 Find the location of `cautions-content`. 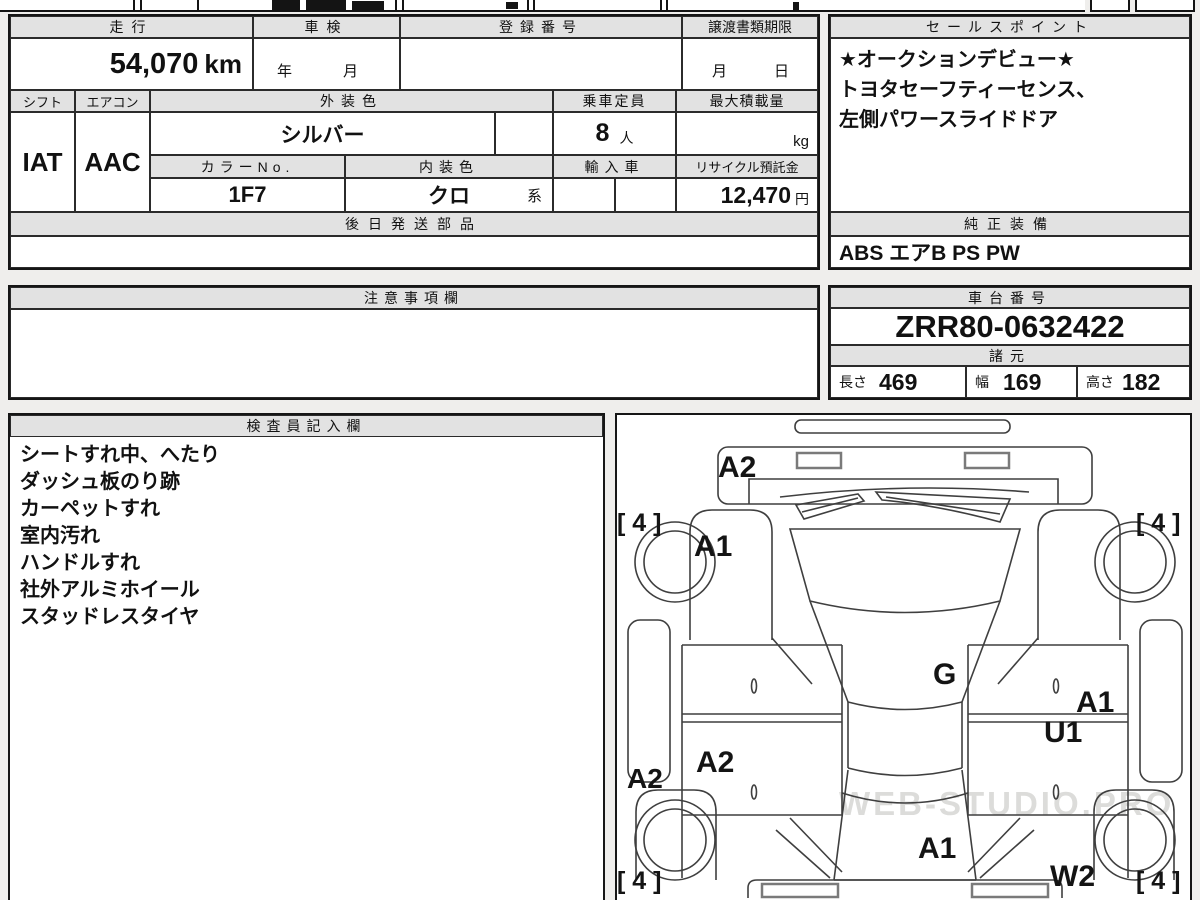

cautions-content is located at coordinates (414, 353).